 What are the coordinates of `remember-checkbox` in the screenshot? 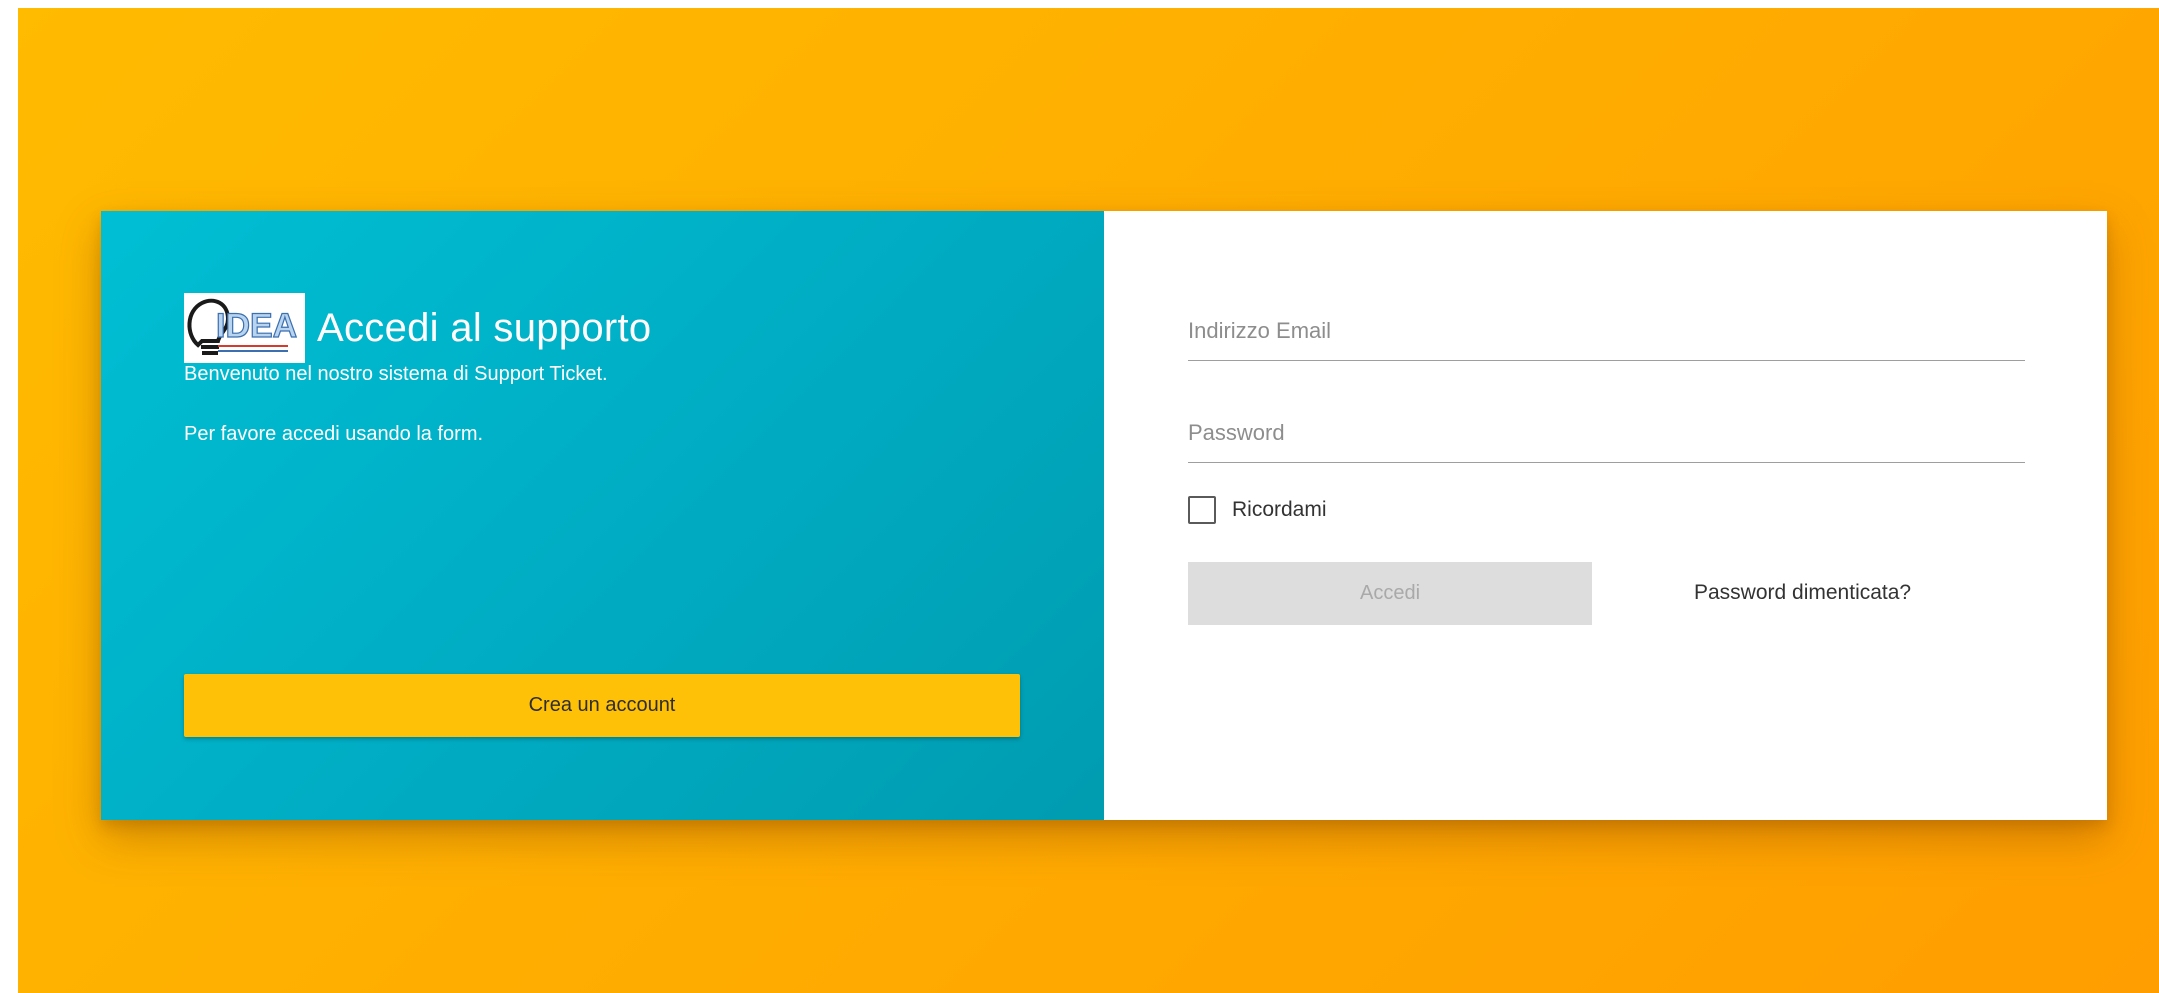 It's located at (1202, 510).